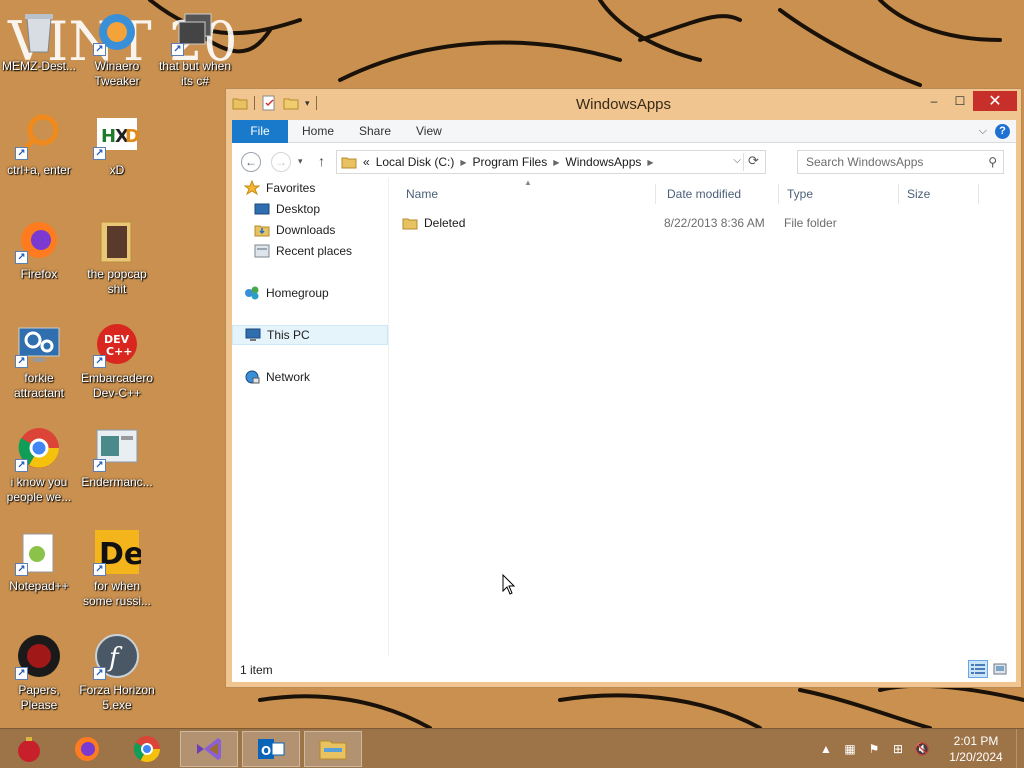 This screenshot has height=768, width=1024. I want to click on ornament-icon, so click(29, 749).